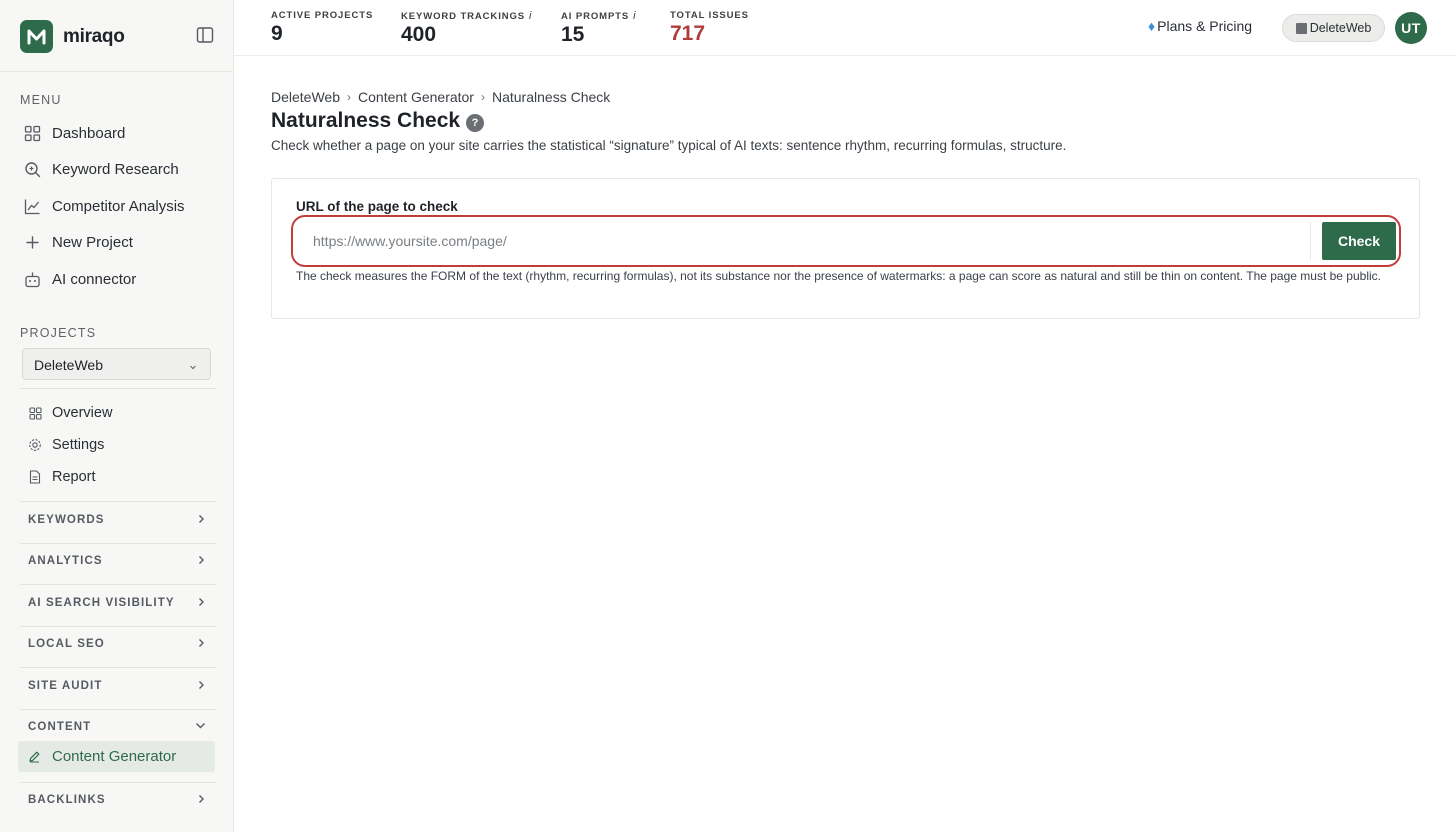  I want to click on plans-pricing-label: Plans & Pricing, so click(1205, 26).